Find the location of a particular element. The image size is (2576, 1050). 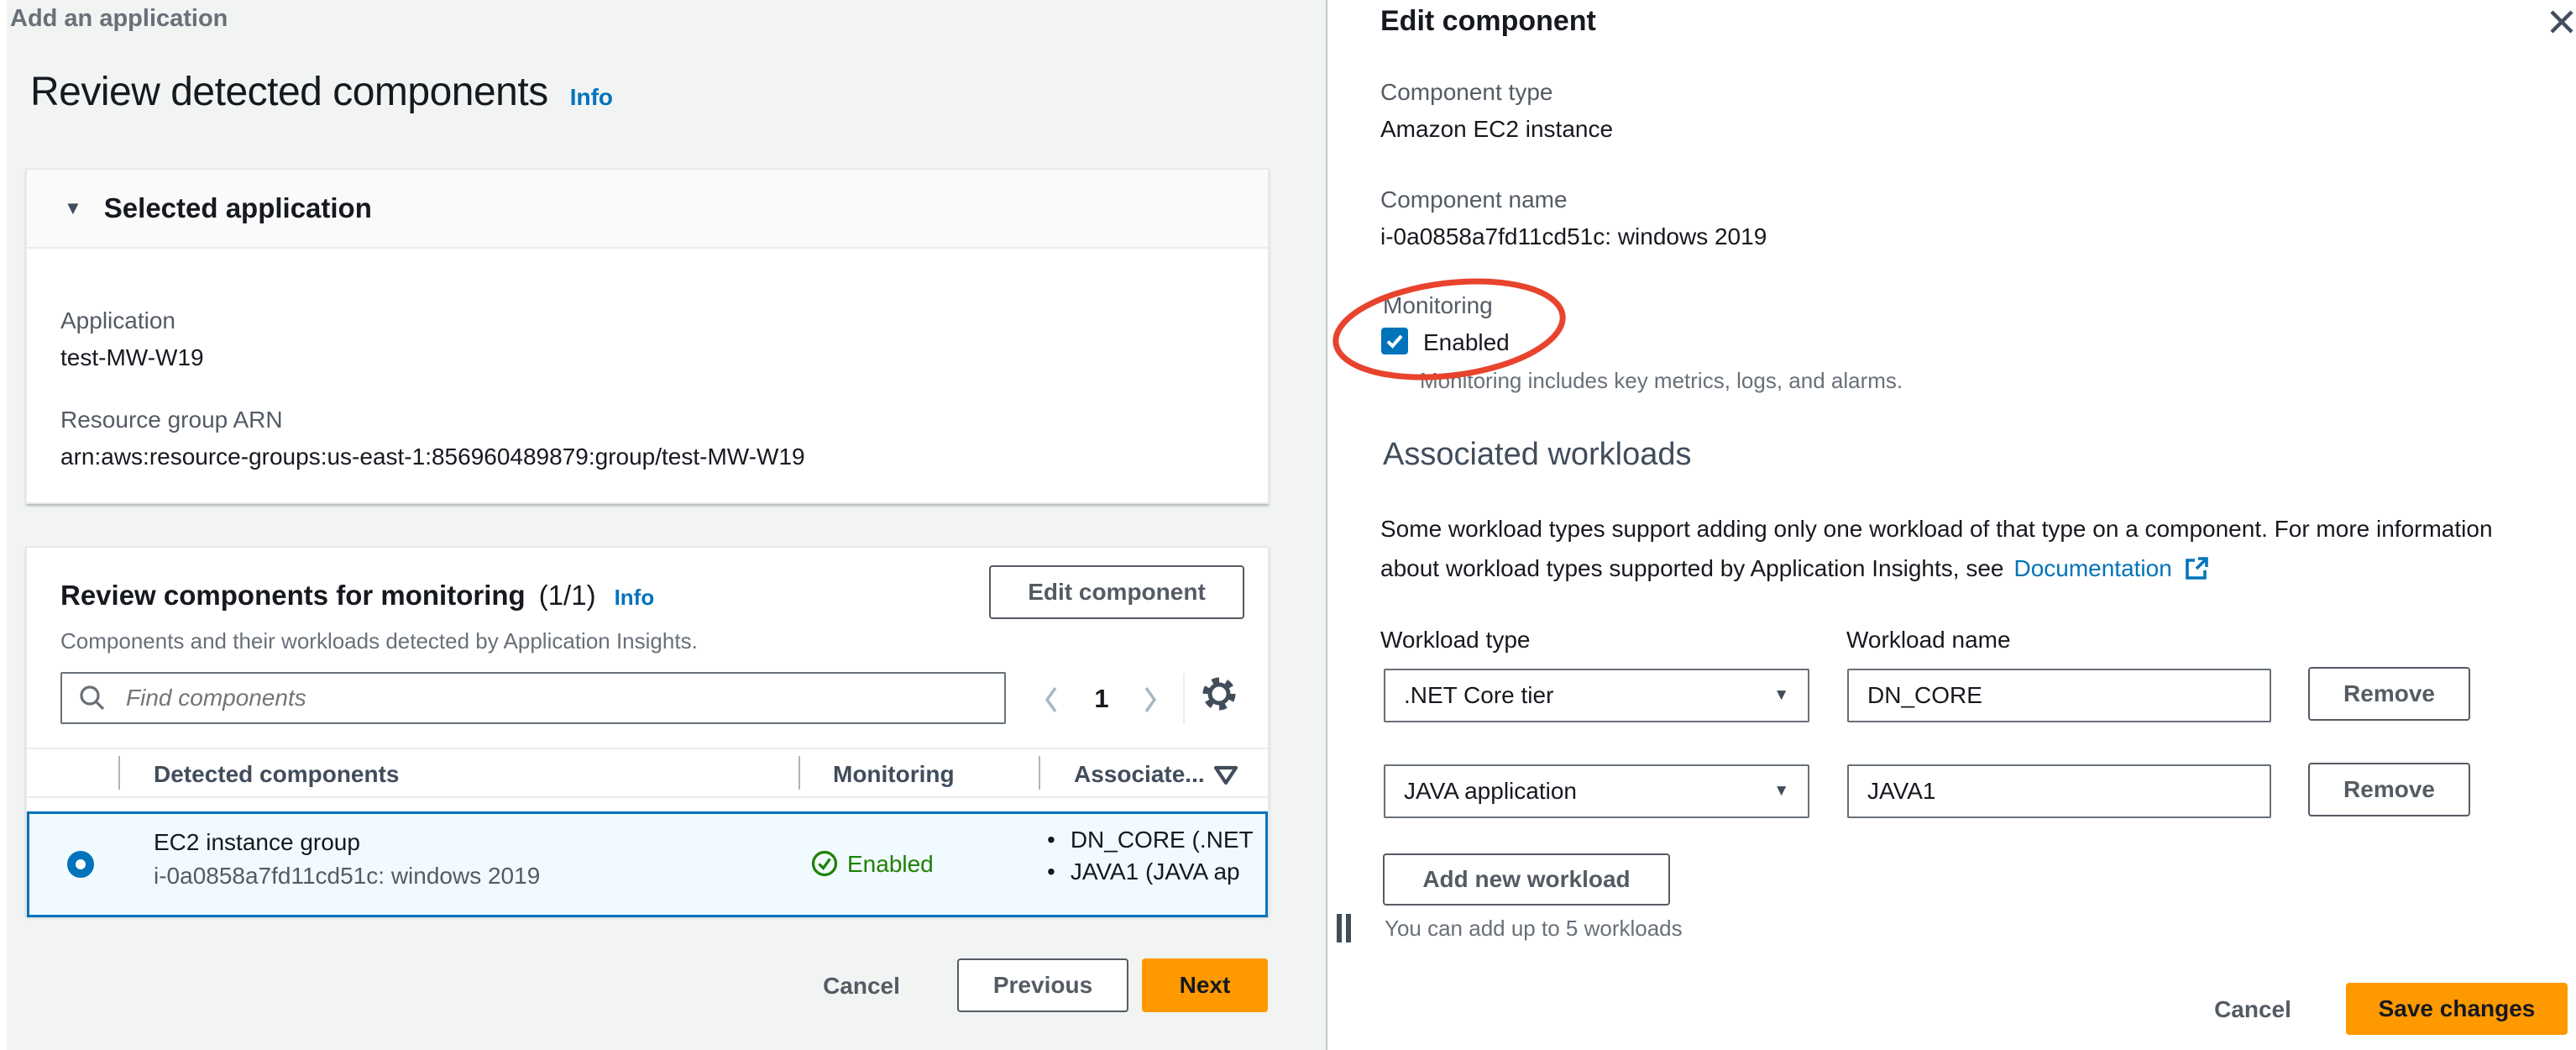

chevron-right-icon is located at coordinates (1150, 700).